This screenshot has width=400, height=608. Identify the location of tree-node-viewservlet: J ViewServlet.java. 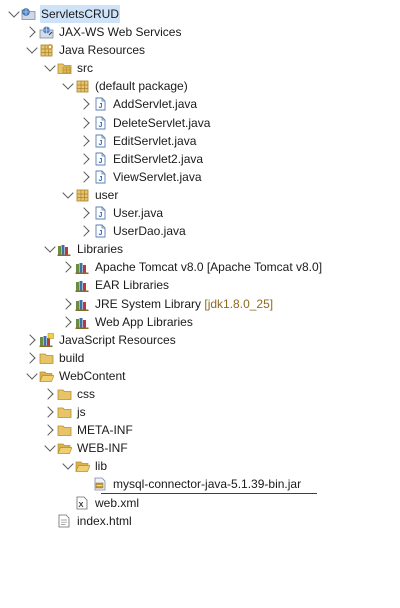
(200, 177).